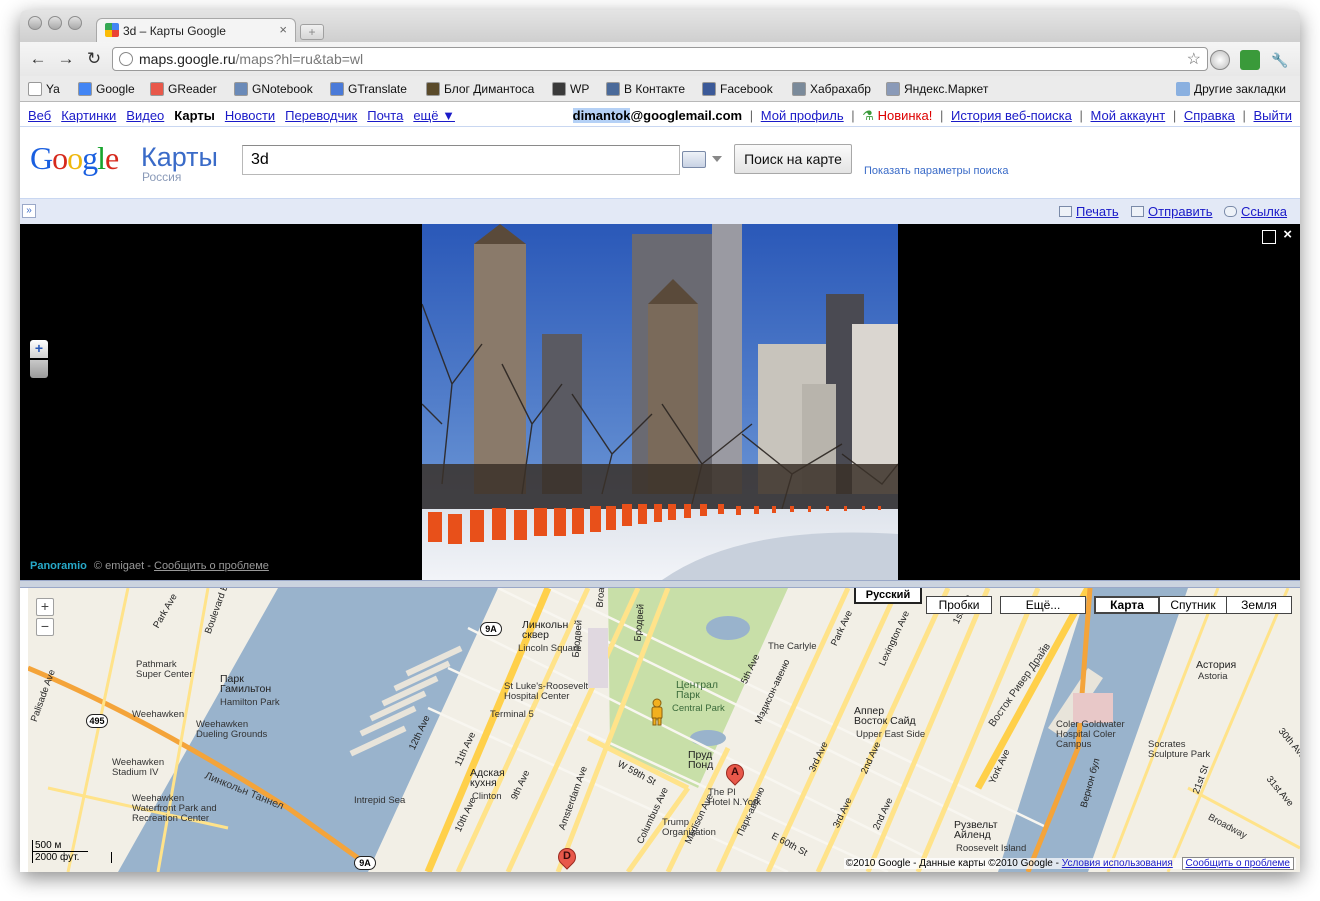 The width and height of the screenshot is (1320, 901). Describe the element at coordinates (937, 89) in the screenshot. I see `bookmark-item: Яндекс.Маркет` at that location.